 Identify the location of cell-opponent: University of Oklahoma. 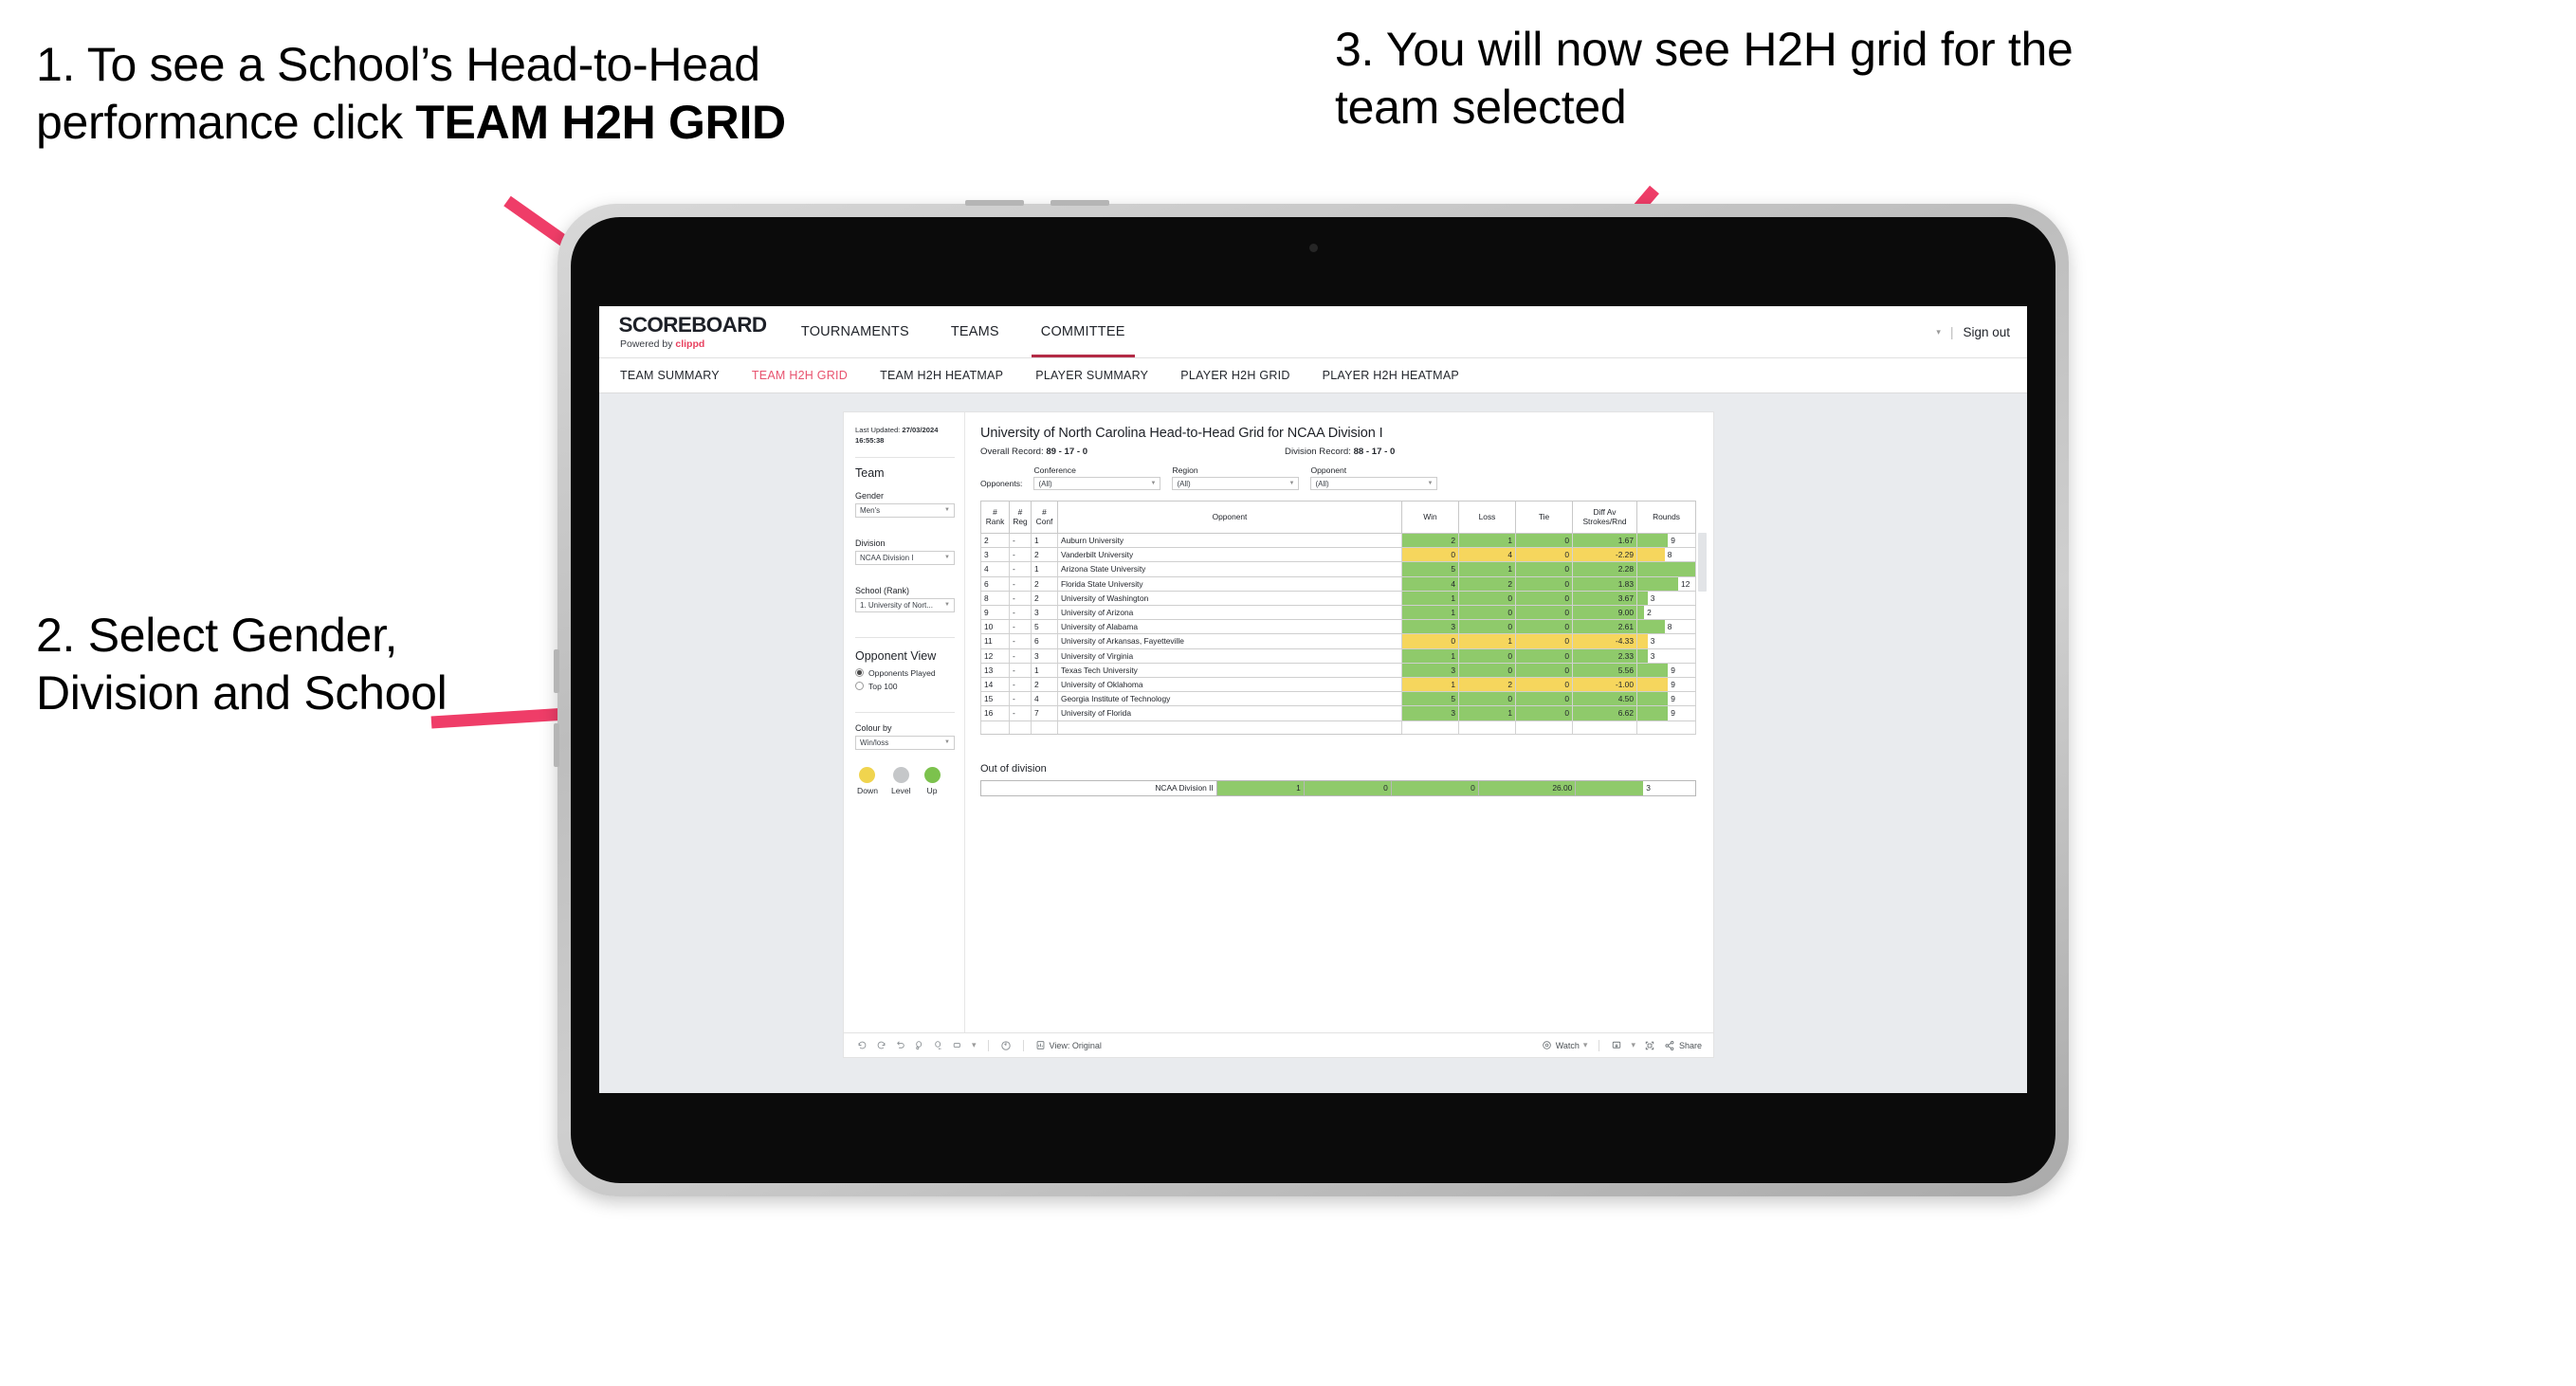
(1229, 685).